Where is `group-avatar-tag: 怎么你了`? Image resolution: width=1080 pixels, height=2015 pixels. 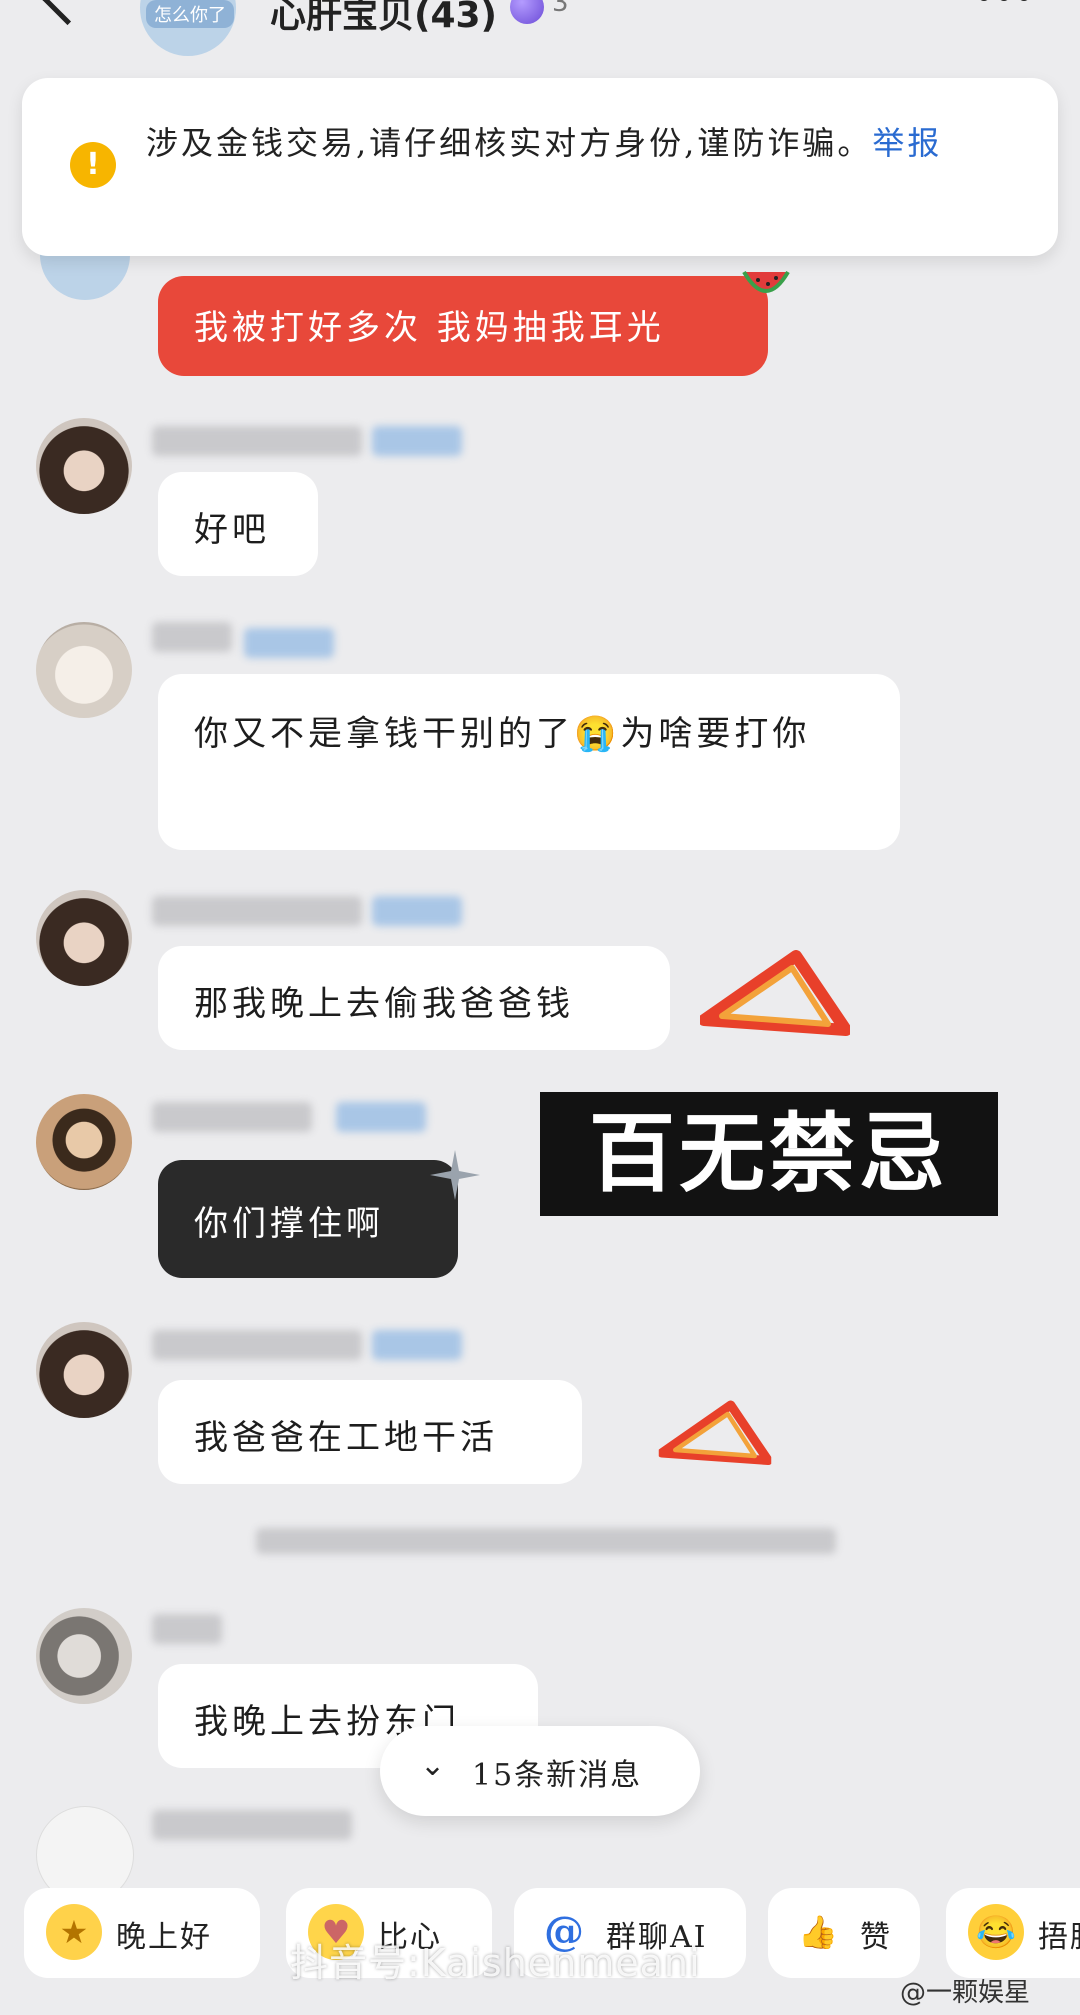
group-avatar-tag: 怎么你了 is located at coordinates (190, 14).